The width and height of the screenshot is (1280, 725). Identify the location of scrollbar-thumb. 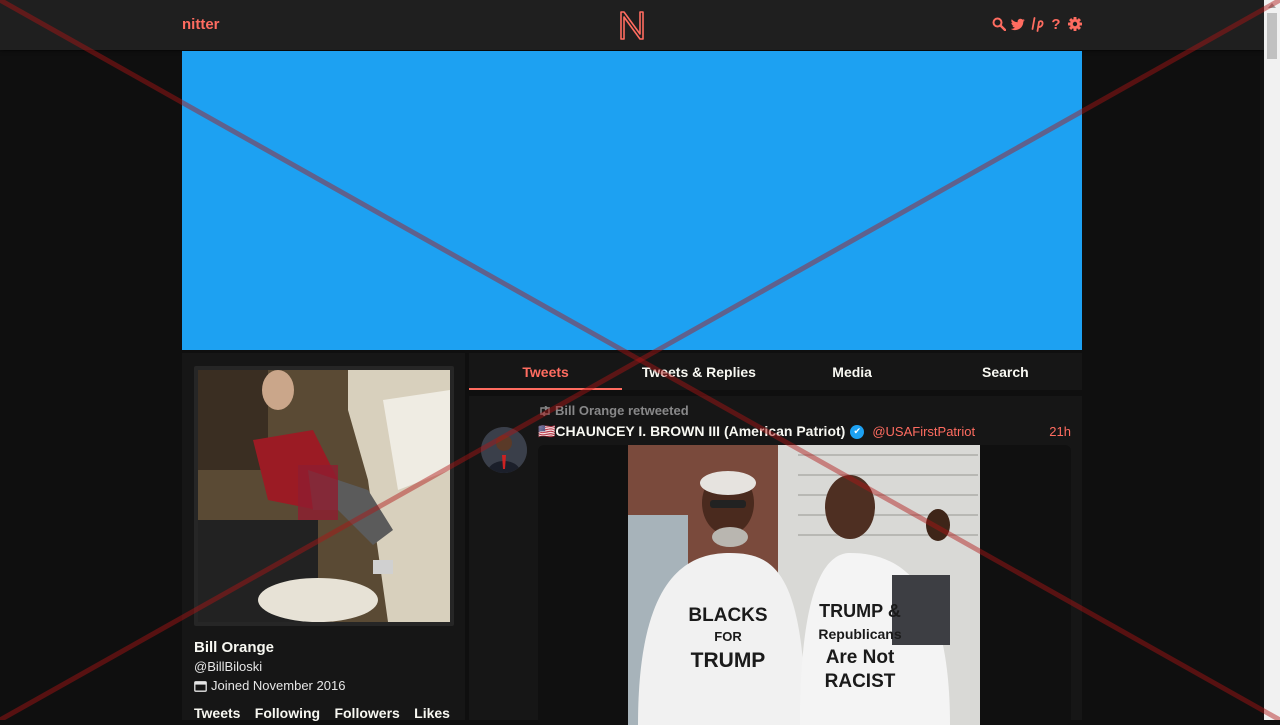
(1272, 36).